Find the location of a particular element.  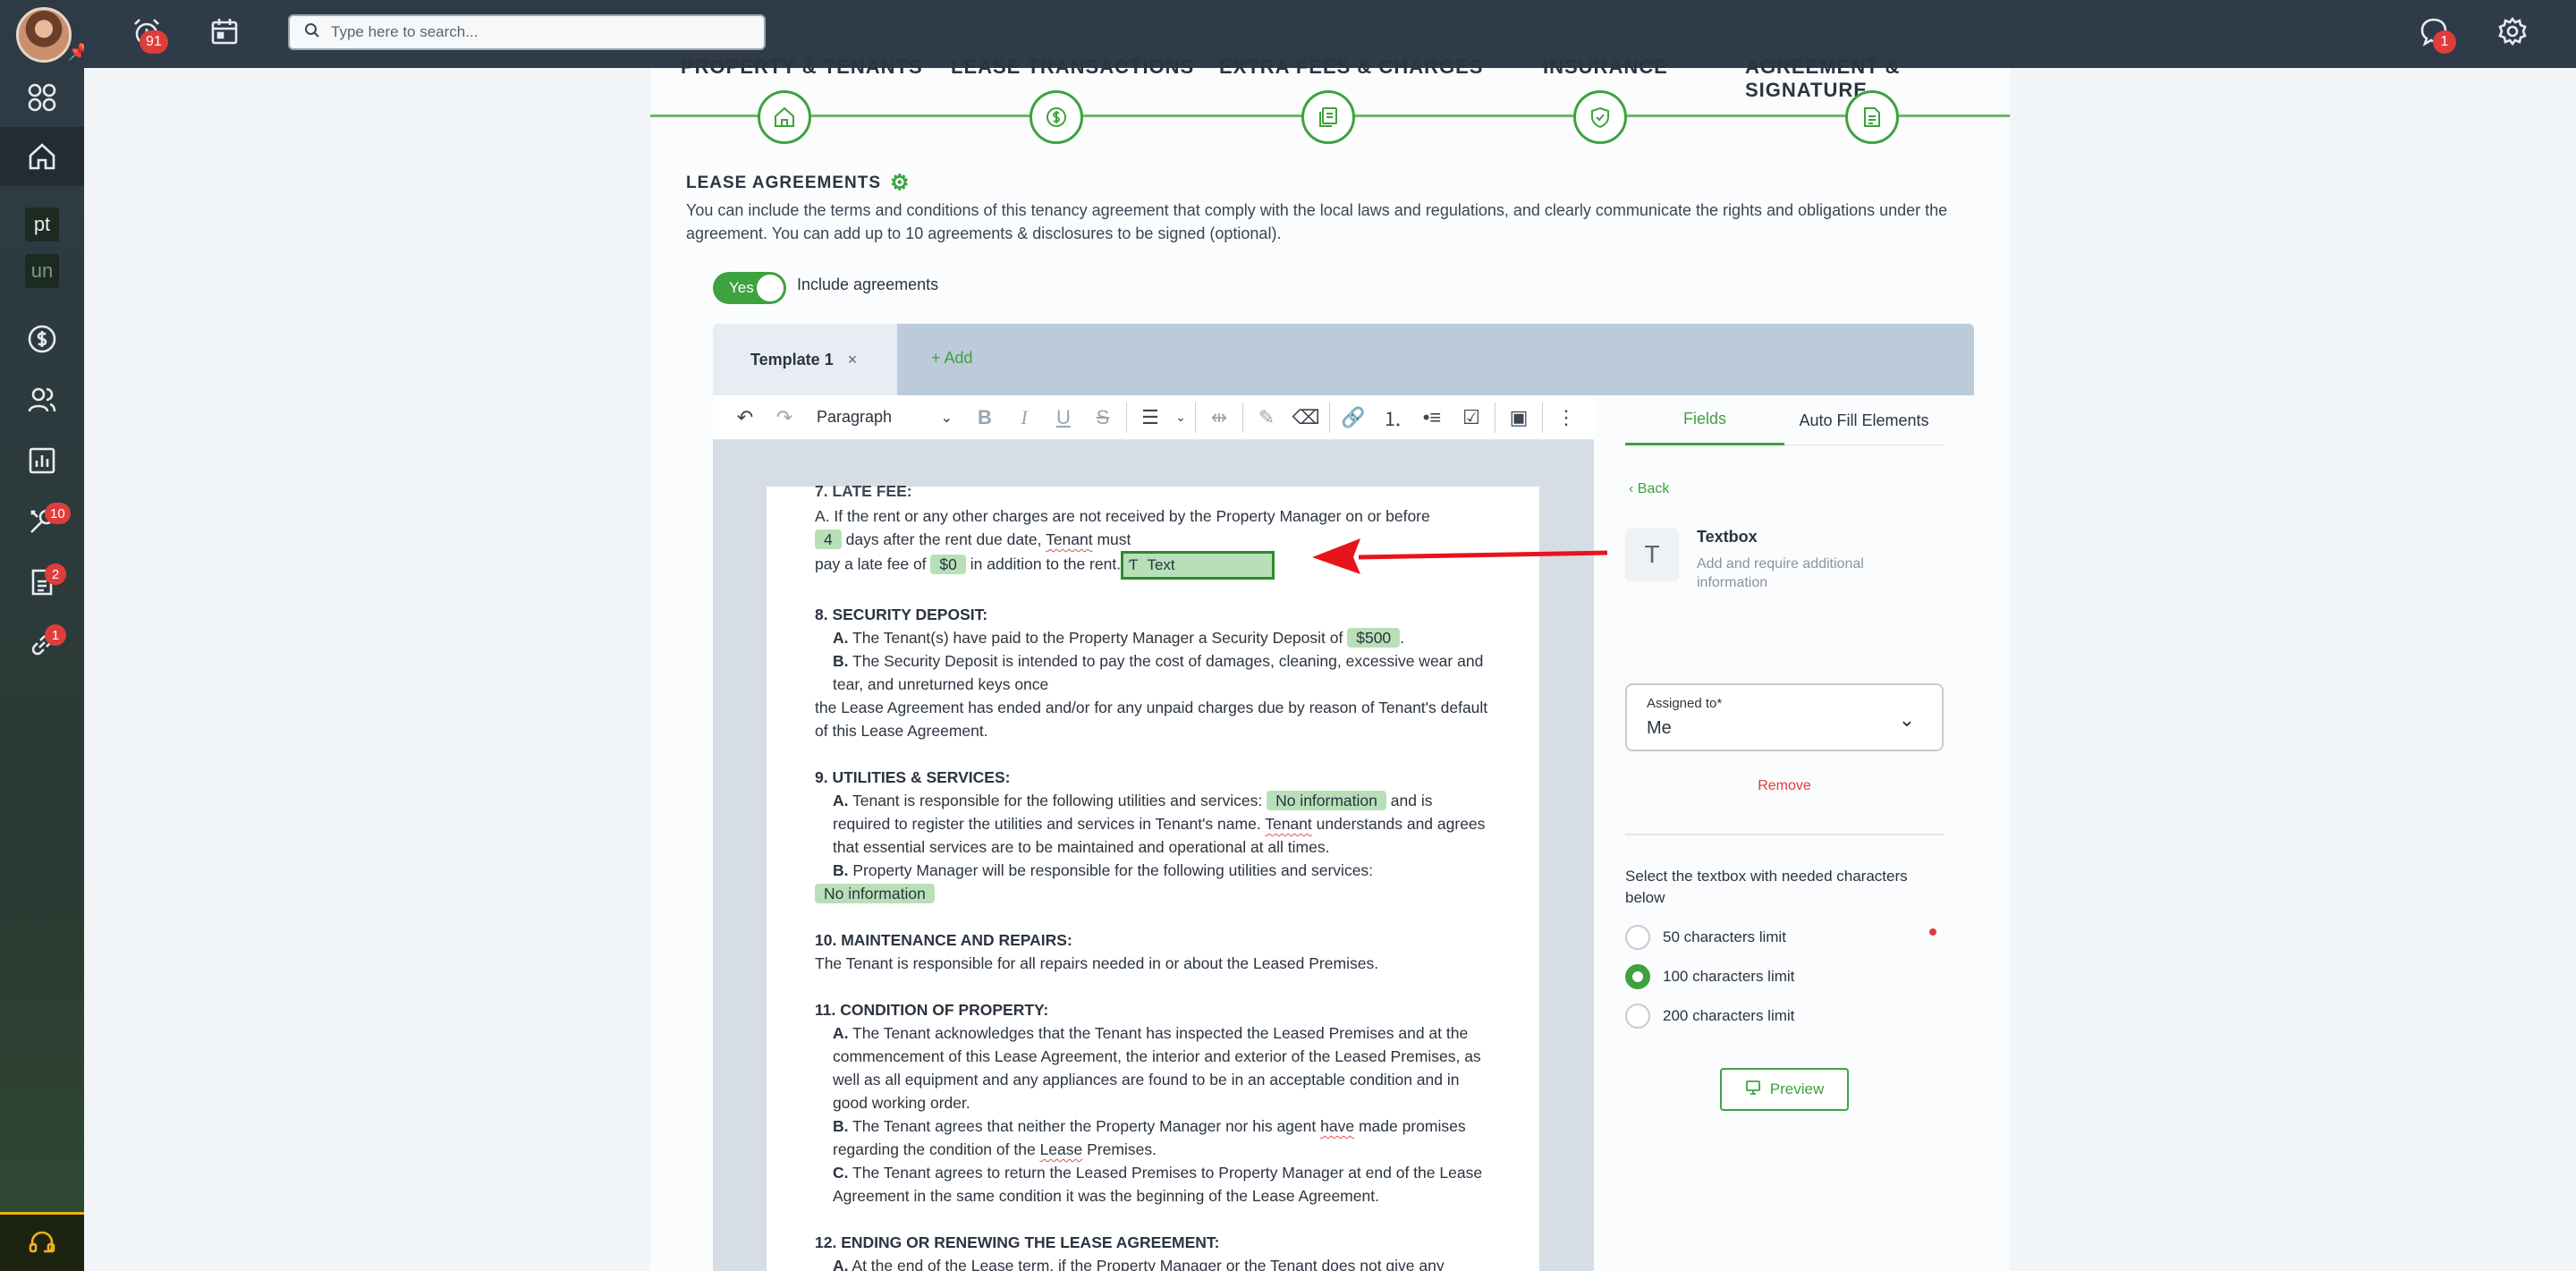

undo-icon: ↶ is located at coordinates (745, 417).